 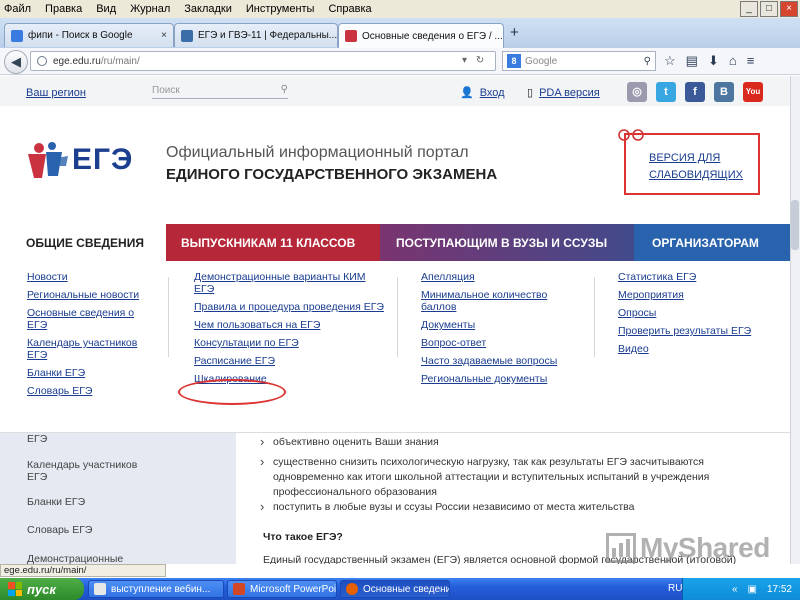 What do you see at coordinates (496, 325) in the screenshot?
I see `link-documents: Документы` at bounding box center [496, 325].